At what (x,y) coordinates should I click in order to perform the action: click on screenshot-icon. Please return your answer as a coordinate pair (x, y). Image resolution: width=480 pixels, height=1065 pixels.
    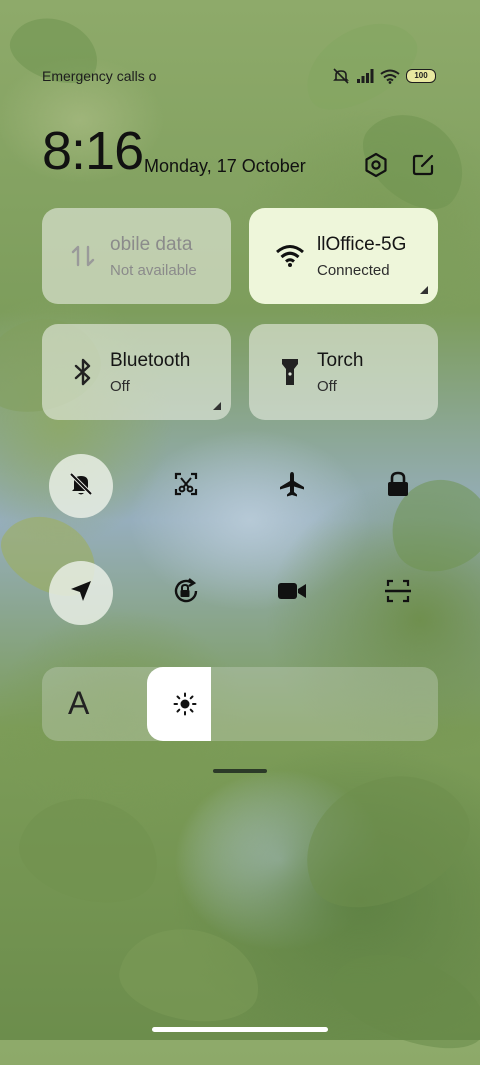
    Looking at the image, I should click on (186, 486).